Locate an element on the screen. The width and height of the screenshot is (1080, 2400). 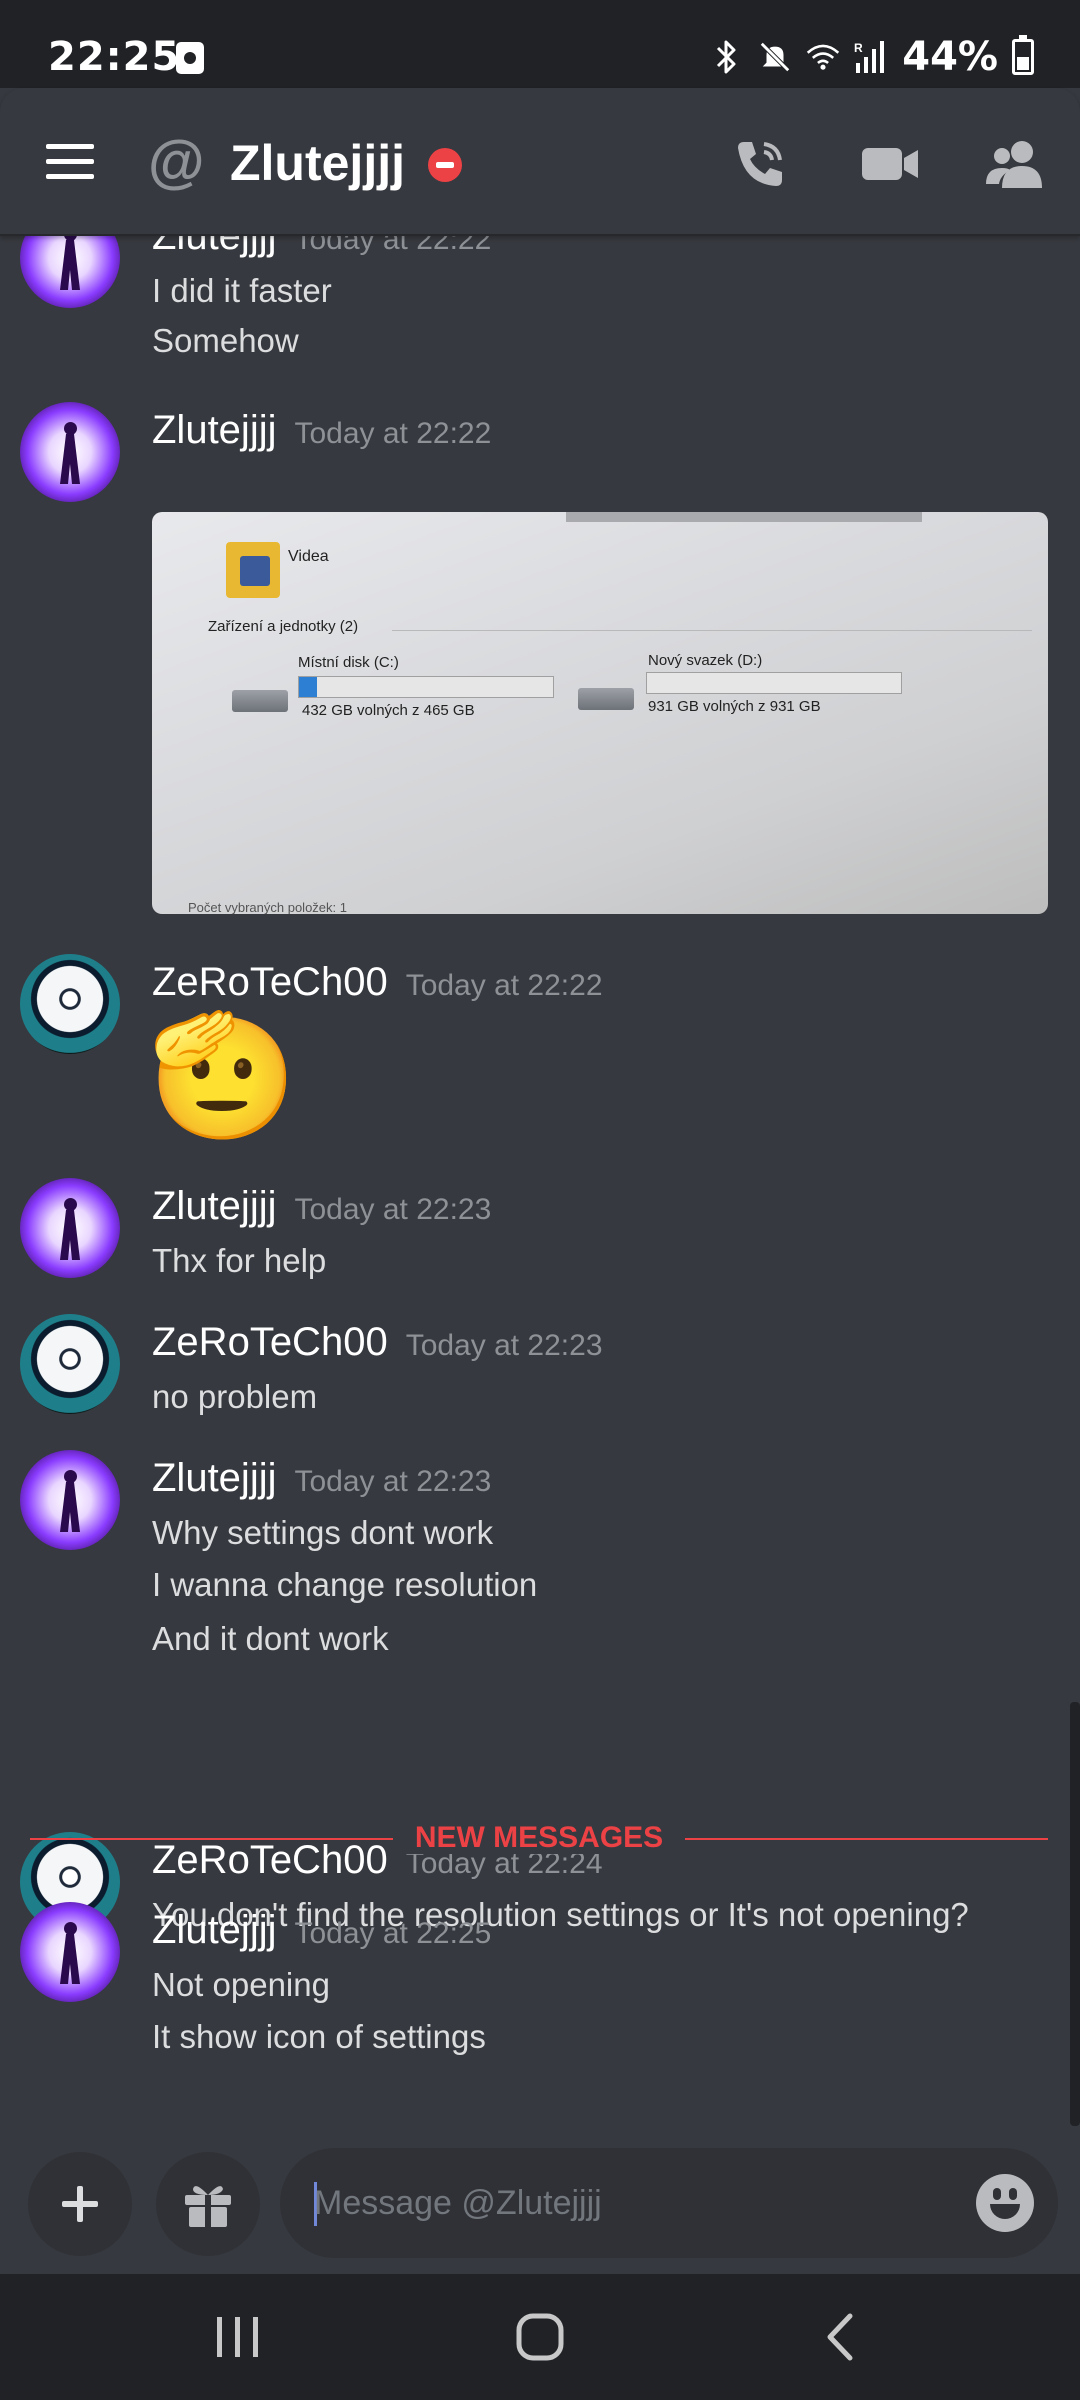
drive-d-free: 931 GB volných z 931 GB is located at coordinates (734, 706).